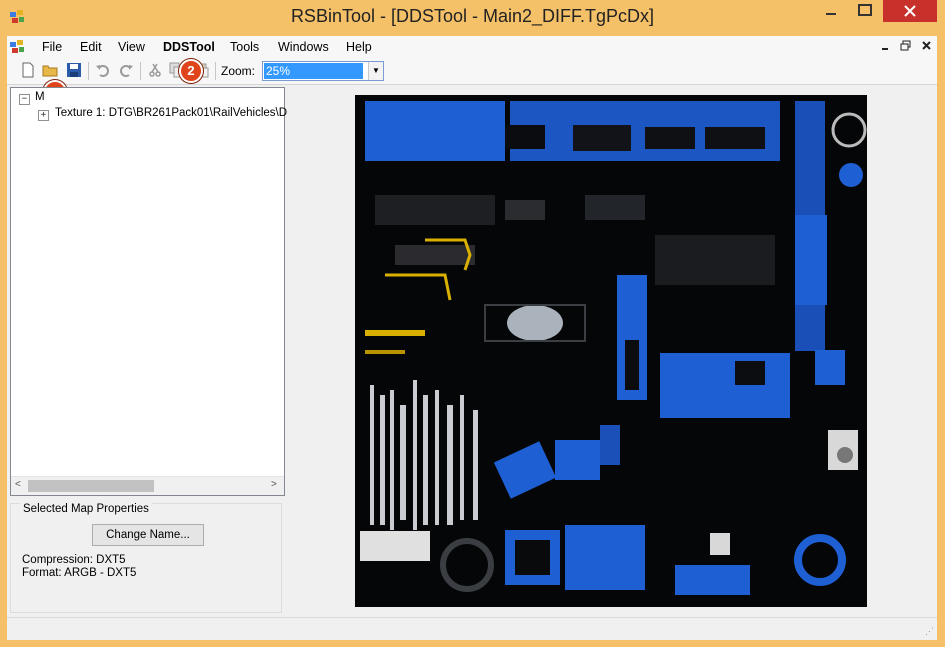 The image size is (945, 647). I want to click on tree-root-label: M, so click(40, 97).